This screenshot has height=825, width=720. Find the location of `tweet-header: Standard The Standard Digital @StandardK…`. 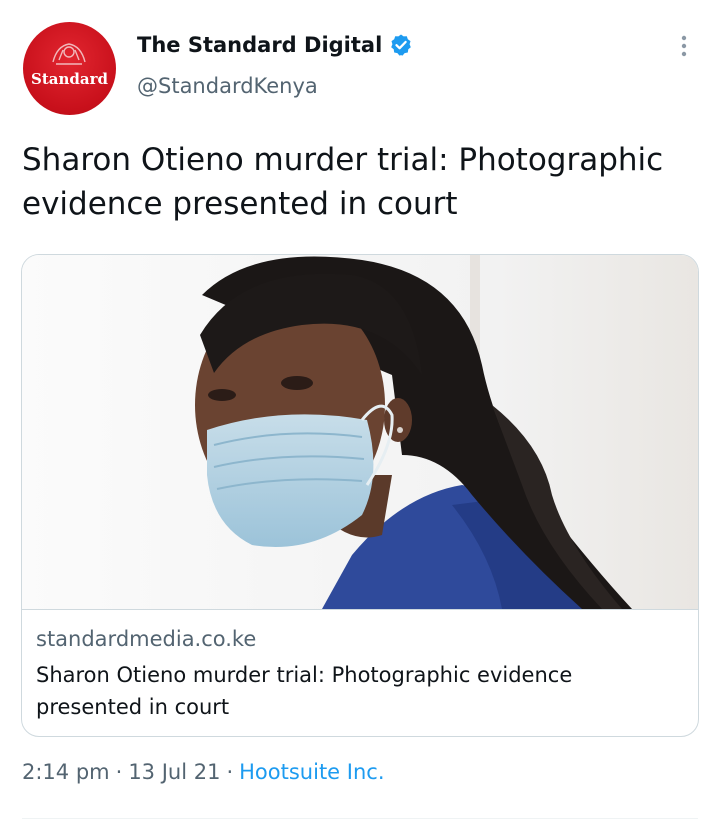

tweet-header: Standard The Standard Digital @StandardK… is located at coordinates (360, 60).